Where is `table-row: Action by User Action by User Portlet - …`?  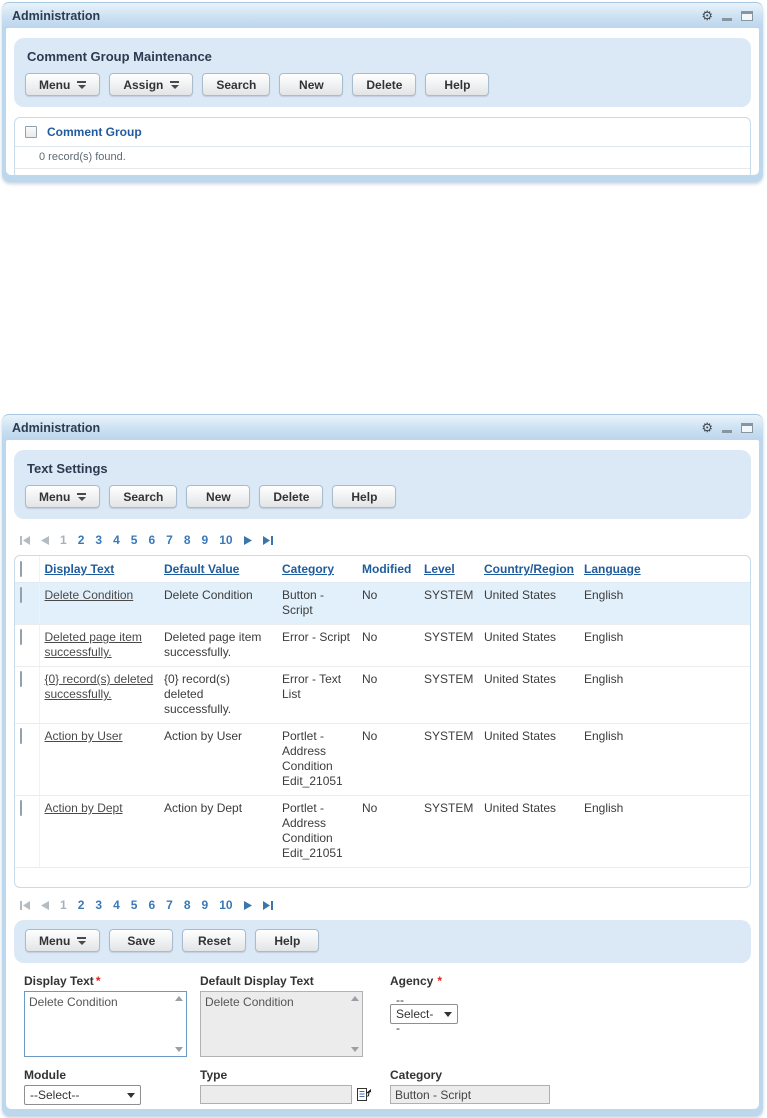 table-row: Action by User Action by User Portlet - … is located at coordinates (382, 759).